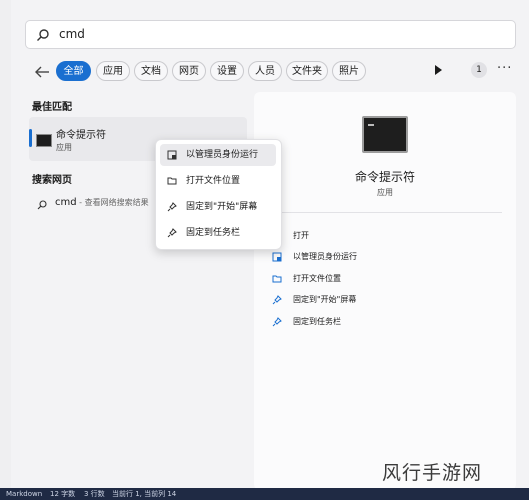  Describe the element at coordinates (317, 321) in the screenshot. I see `action-label: 固定到任务栏` at that location.